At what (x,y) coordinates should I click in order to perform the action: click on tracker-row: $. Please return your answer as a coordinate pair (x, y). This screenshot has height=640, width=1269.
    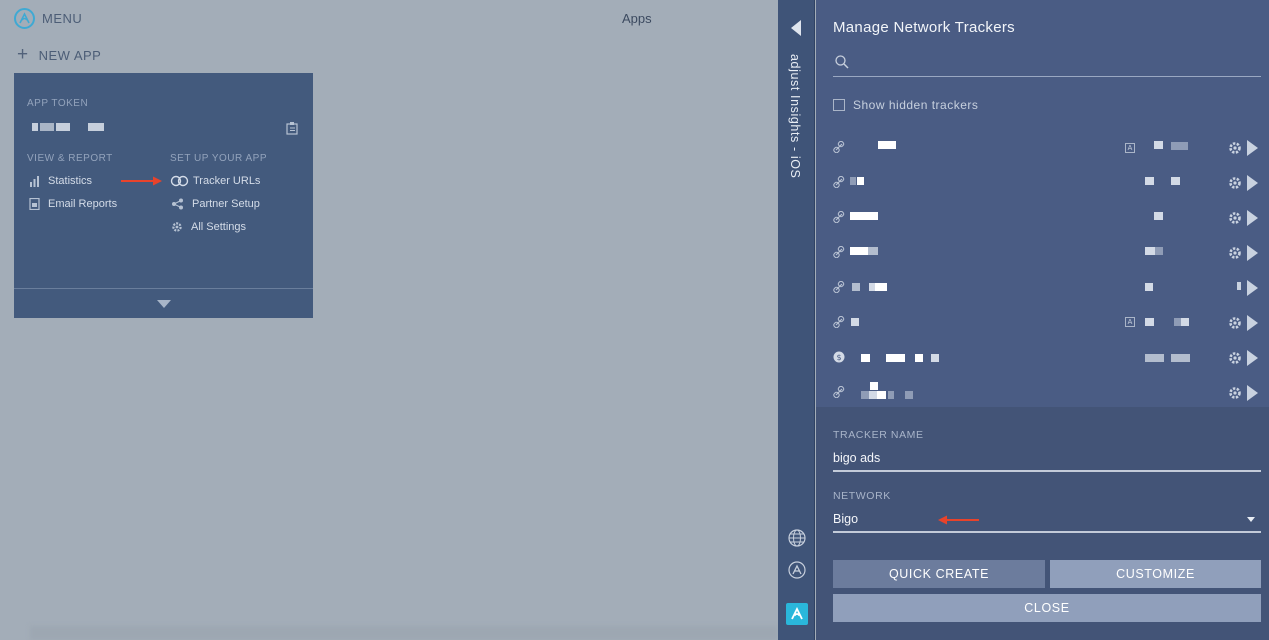
    Looking at the image, I should click on (1047, 358).